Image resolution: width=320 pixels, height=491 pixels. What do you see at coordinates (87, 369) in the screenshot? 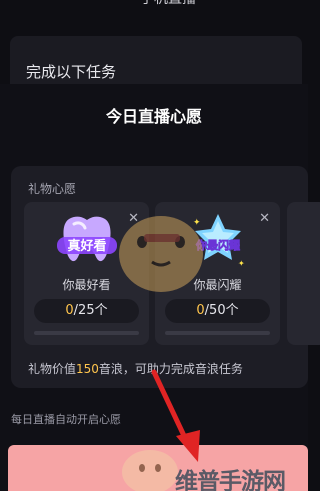
I see `note-amount: 150` at bounding box center [87, 369].